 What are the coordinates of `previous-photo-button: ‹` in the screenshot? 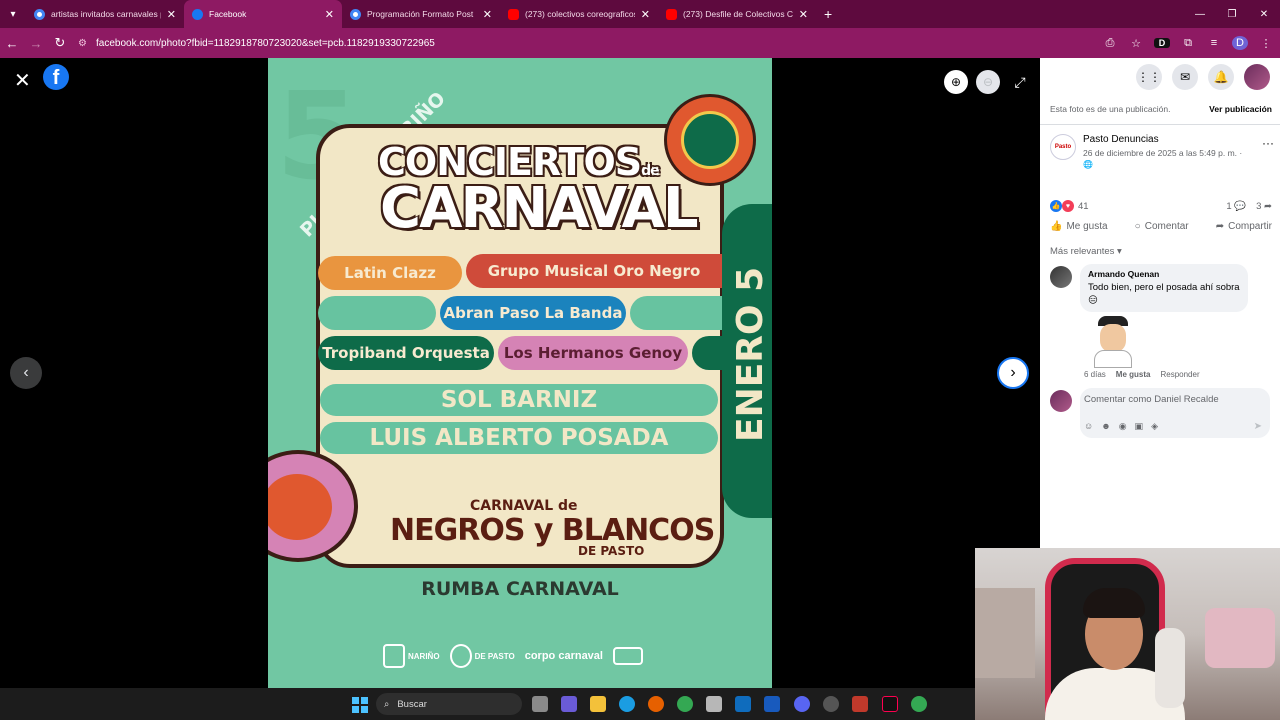 It's located at (26, 373).